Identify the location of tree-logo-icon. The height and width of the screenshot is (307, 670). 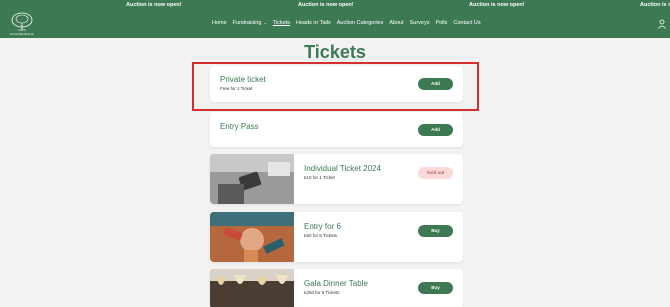
(22, 21).